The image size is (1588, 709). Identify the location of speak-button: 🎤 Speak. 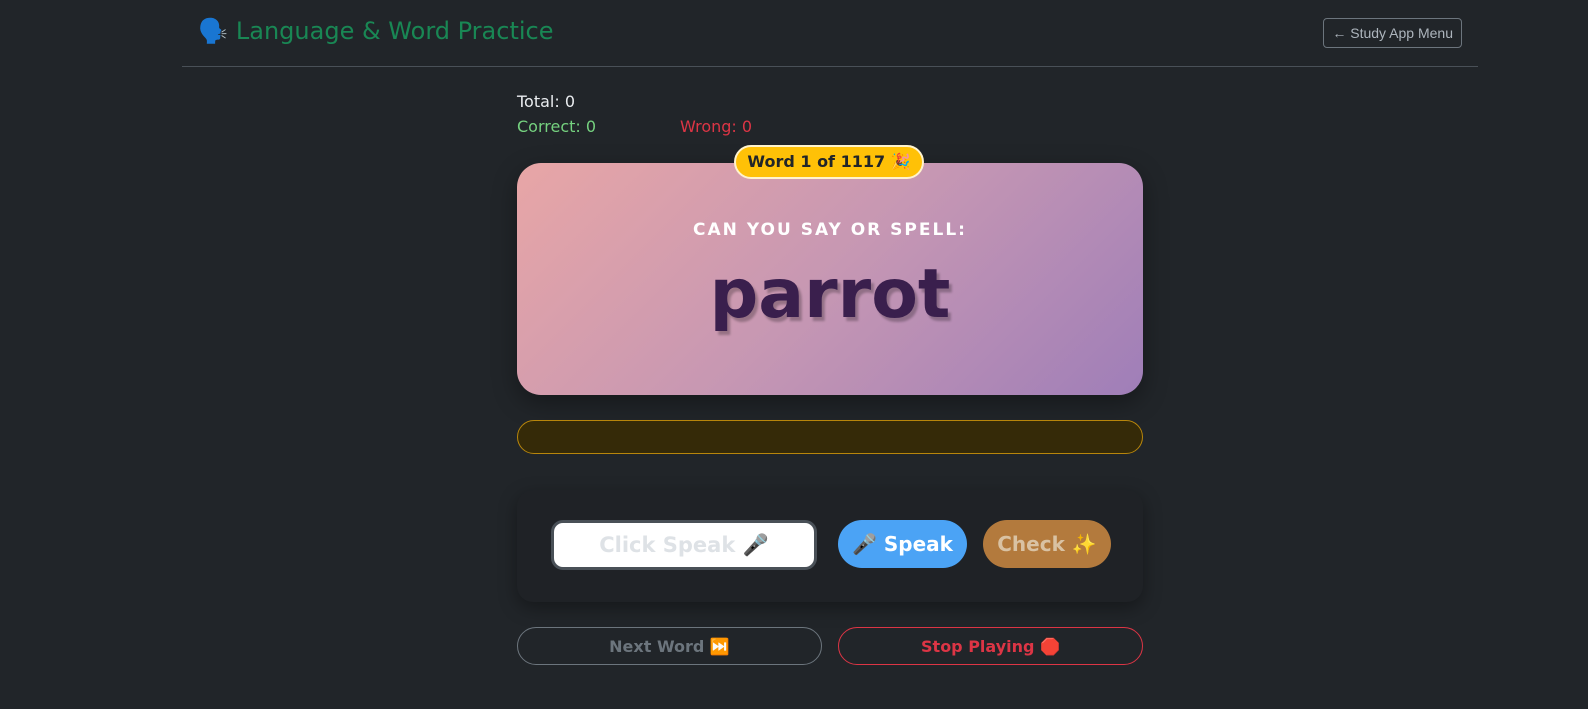
(902, 544).